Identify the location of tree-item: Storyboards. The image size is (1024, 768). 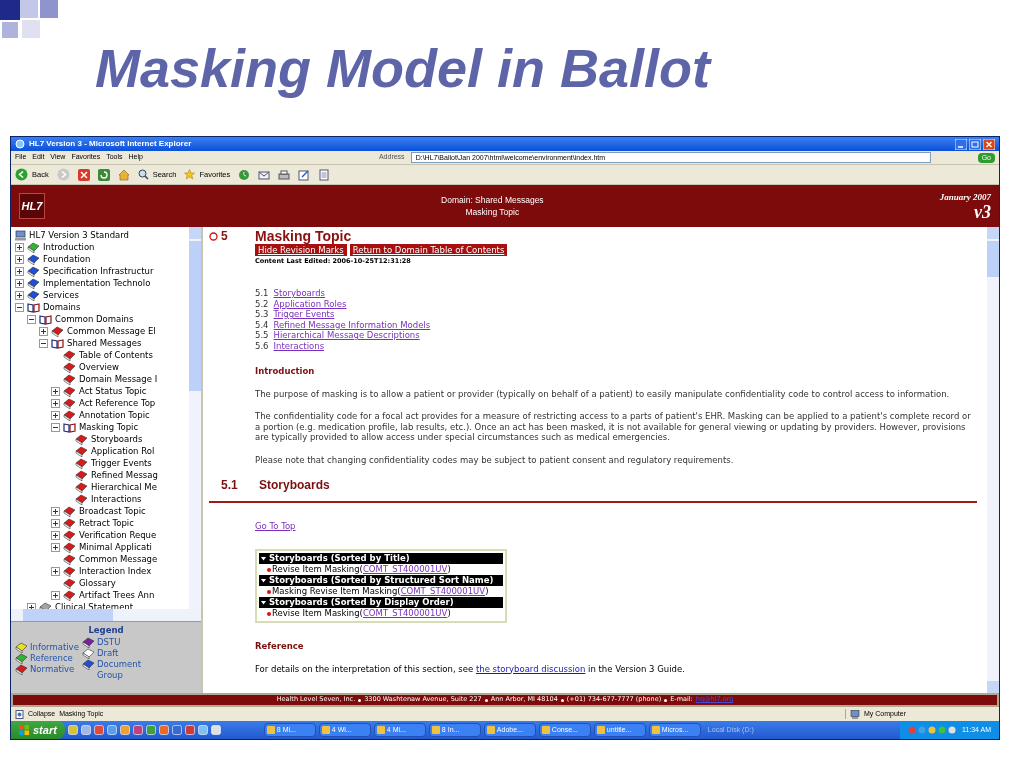
(117, 439).